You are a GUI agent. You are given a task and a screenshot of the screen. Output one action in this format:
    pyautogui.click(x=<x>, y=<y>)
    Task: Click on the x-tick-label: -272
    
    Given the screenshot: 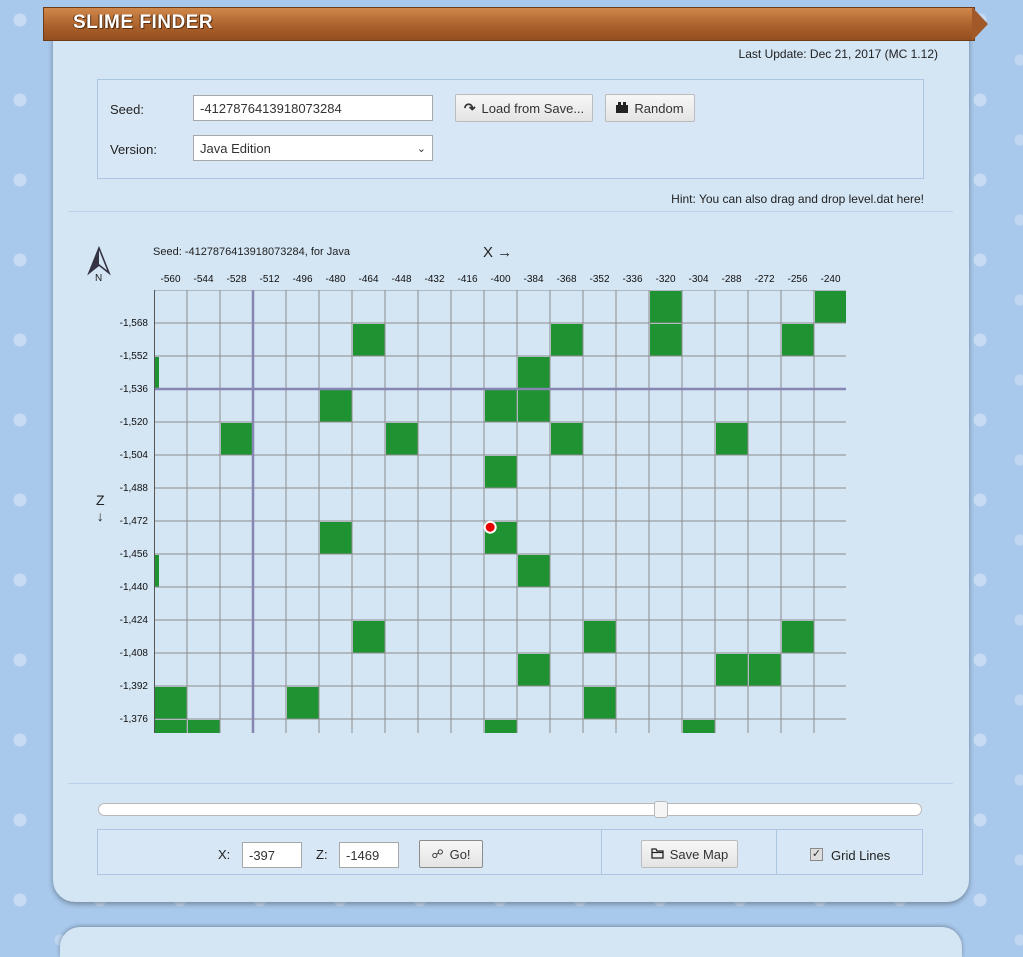 What is the action you would take?
    pyautogui.click(x=764, y=279)
    